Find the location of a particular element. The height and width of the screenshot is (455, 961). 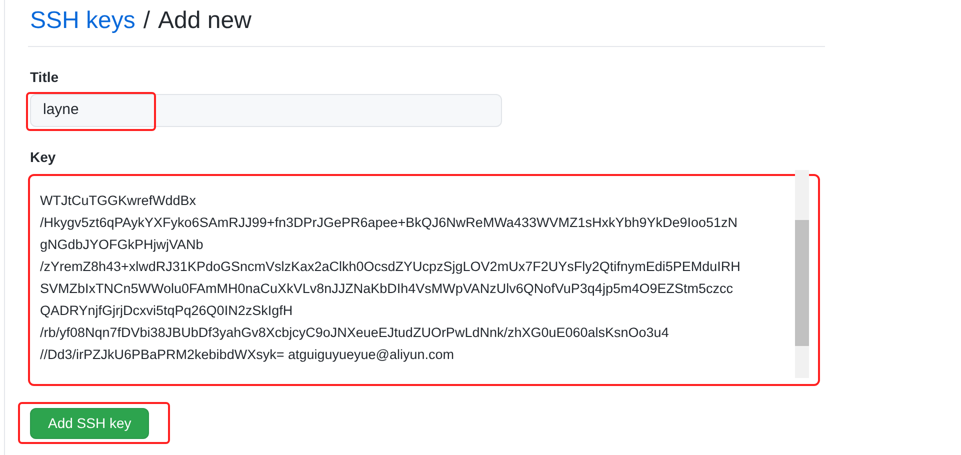

field-label: Key is located at coordinates (43, 157).